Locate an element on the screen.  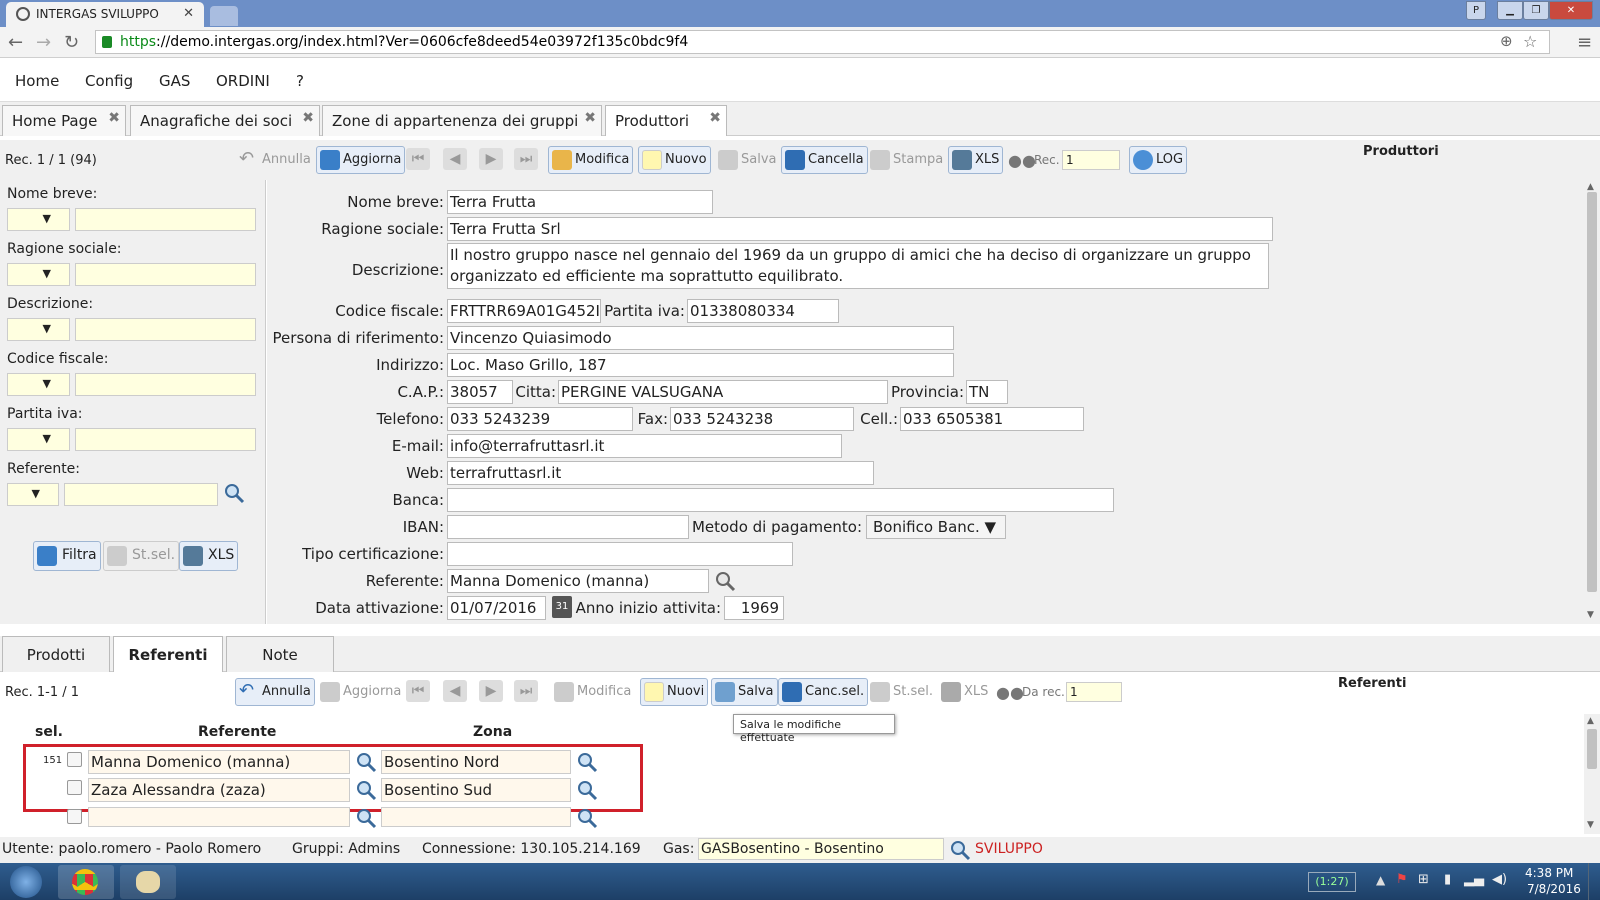
tab-home-page: Home Page ✖ is located at coordinates (64, 120).